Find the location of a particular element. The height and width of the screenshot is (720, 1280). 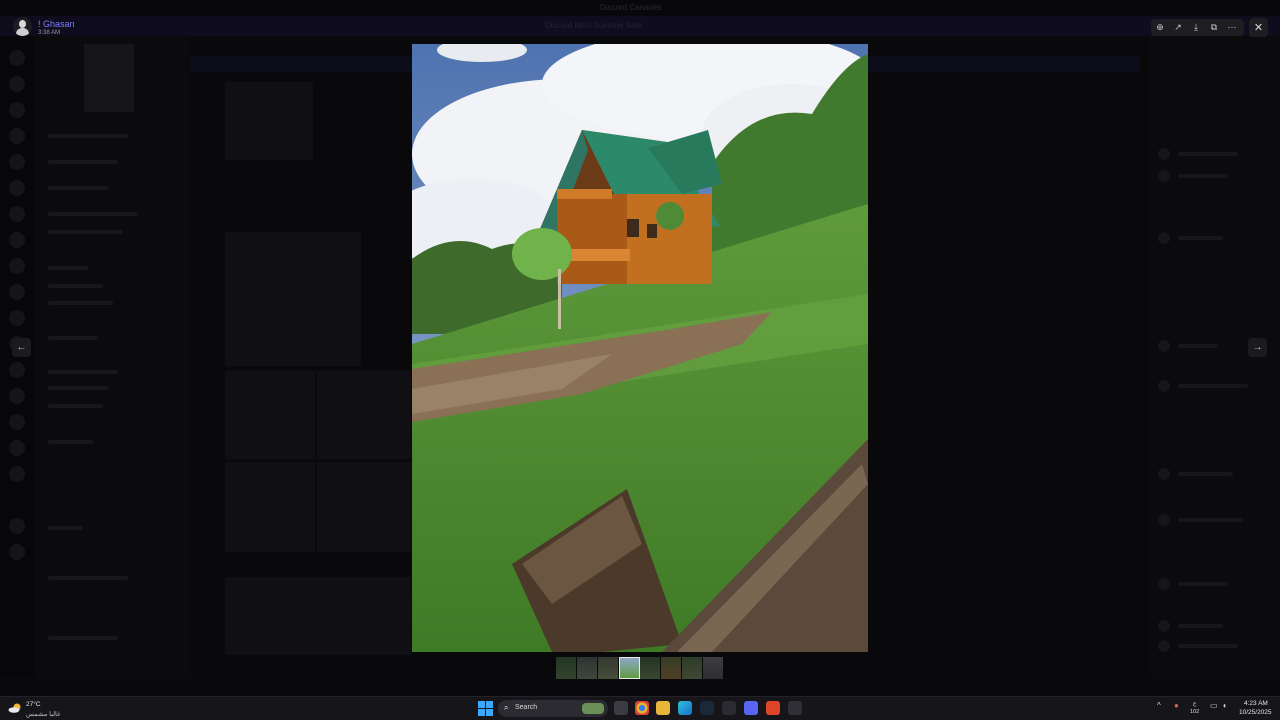

avatar-body is located at coordinates (22, 32).